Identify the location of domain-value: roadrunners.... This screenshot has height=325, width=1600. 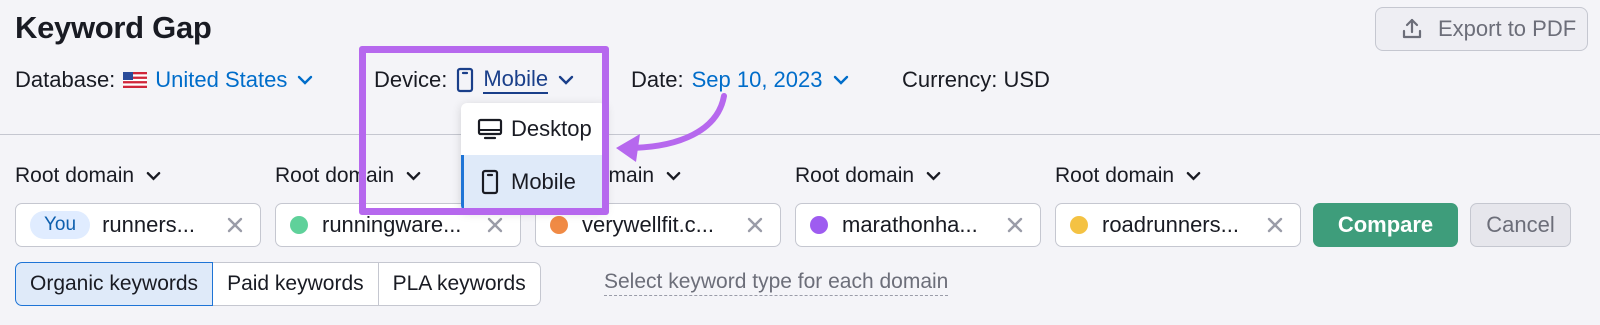
(1170, 224).